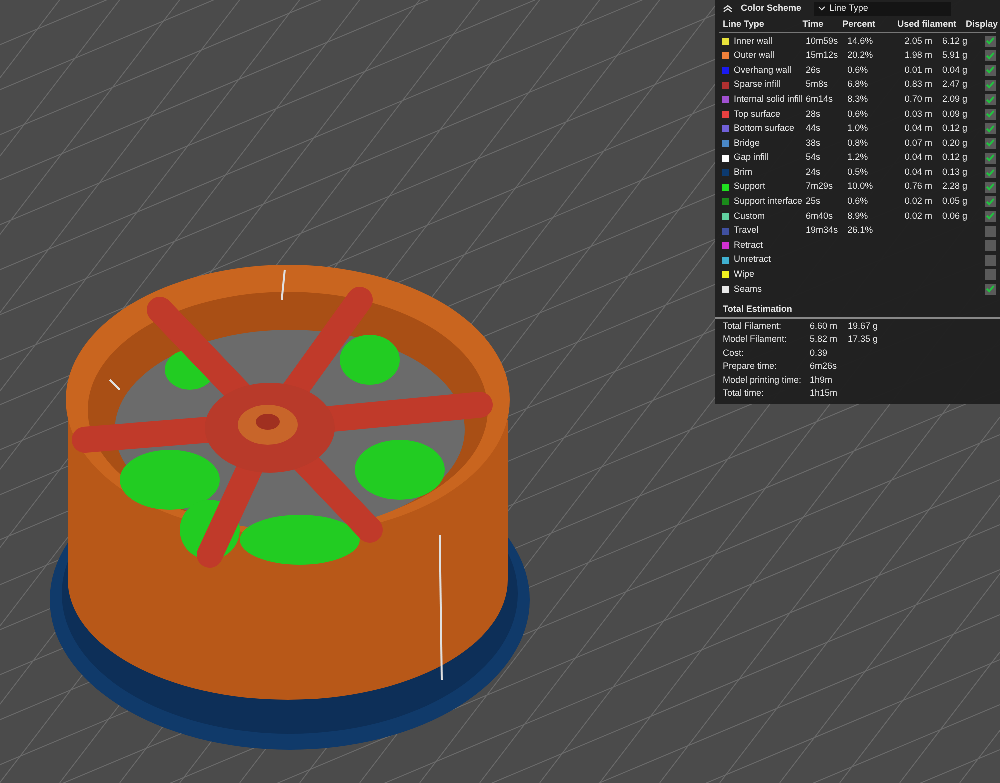  Describe the element at coordinates (750, 367) in the screenshot. I see `estimation-label: Prepare time:` at that location.